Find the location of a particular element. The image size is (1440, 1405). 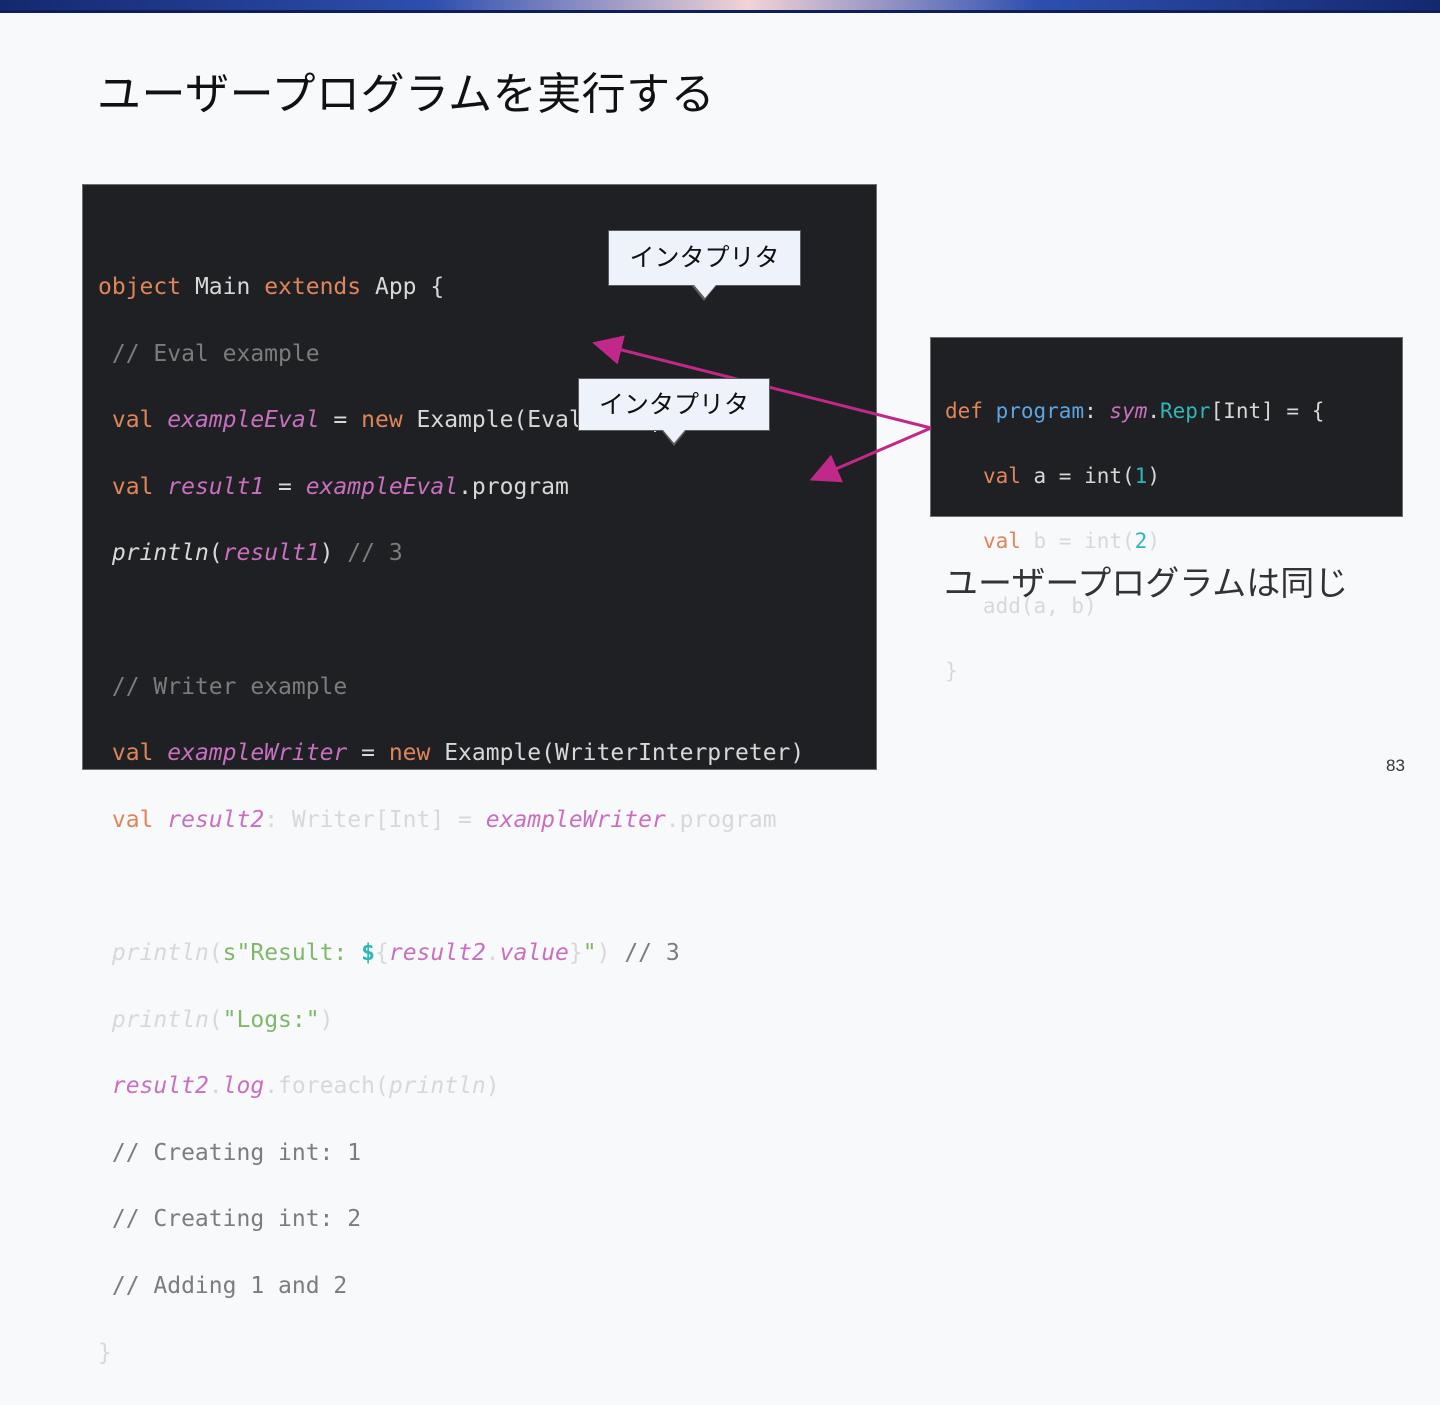

code-line-12: println("Logs:") is located at coordinates (451, 1020).